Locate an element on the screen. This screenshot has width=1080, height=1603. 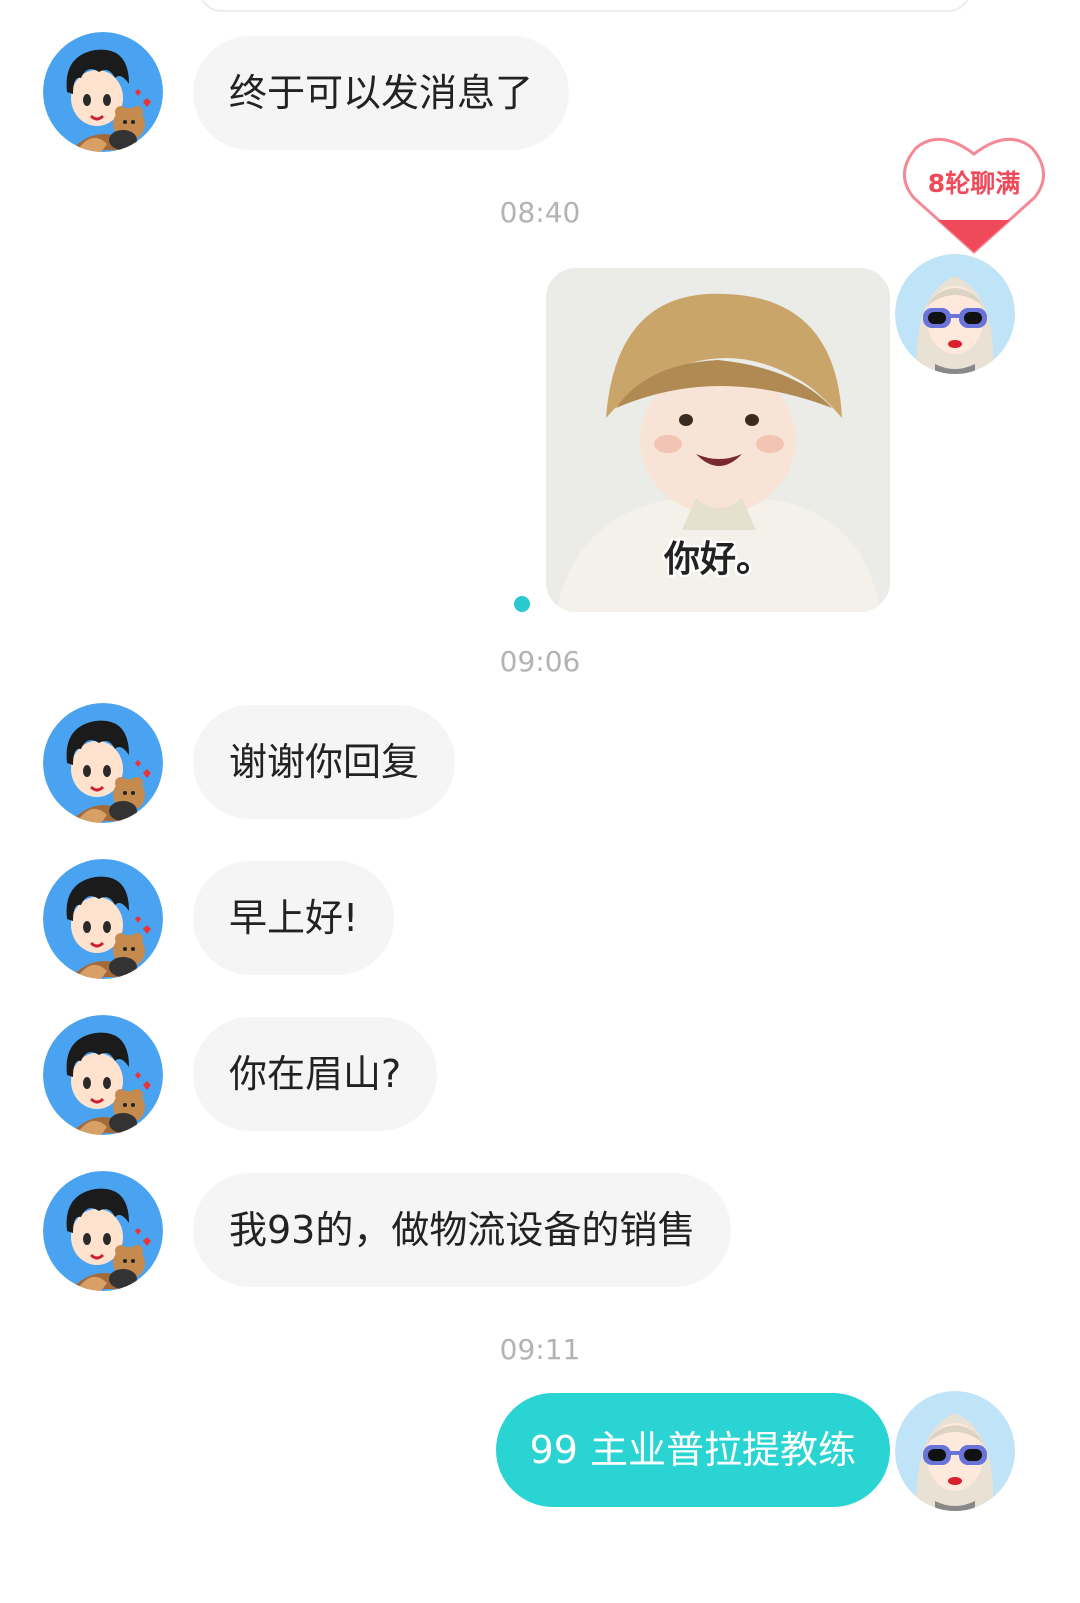
incoming-message: 你在眉山? is located at coordinates (315, 1074).